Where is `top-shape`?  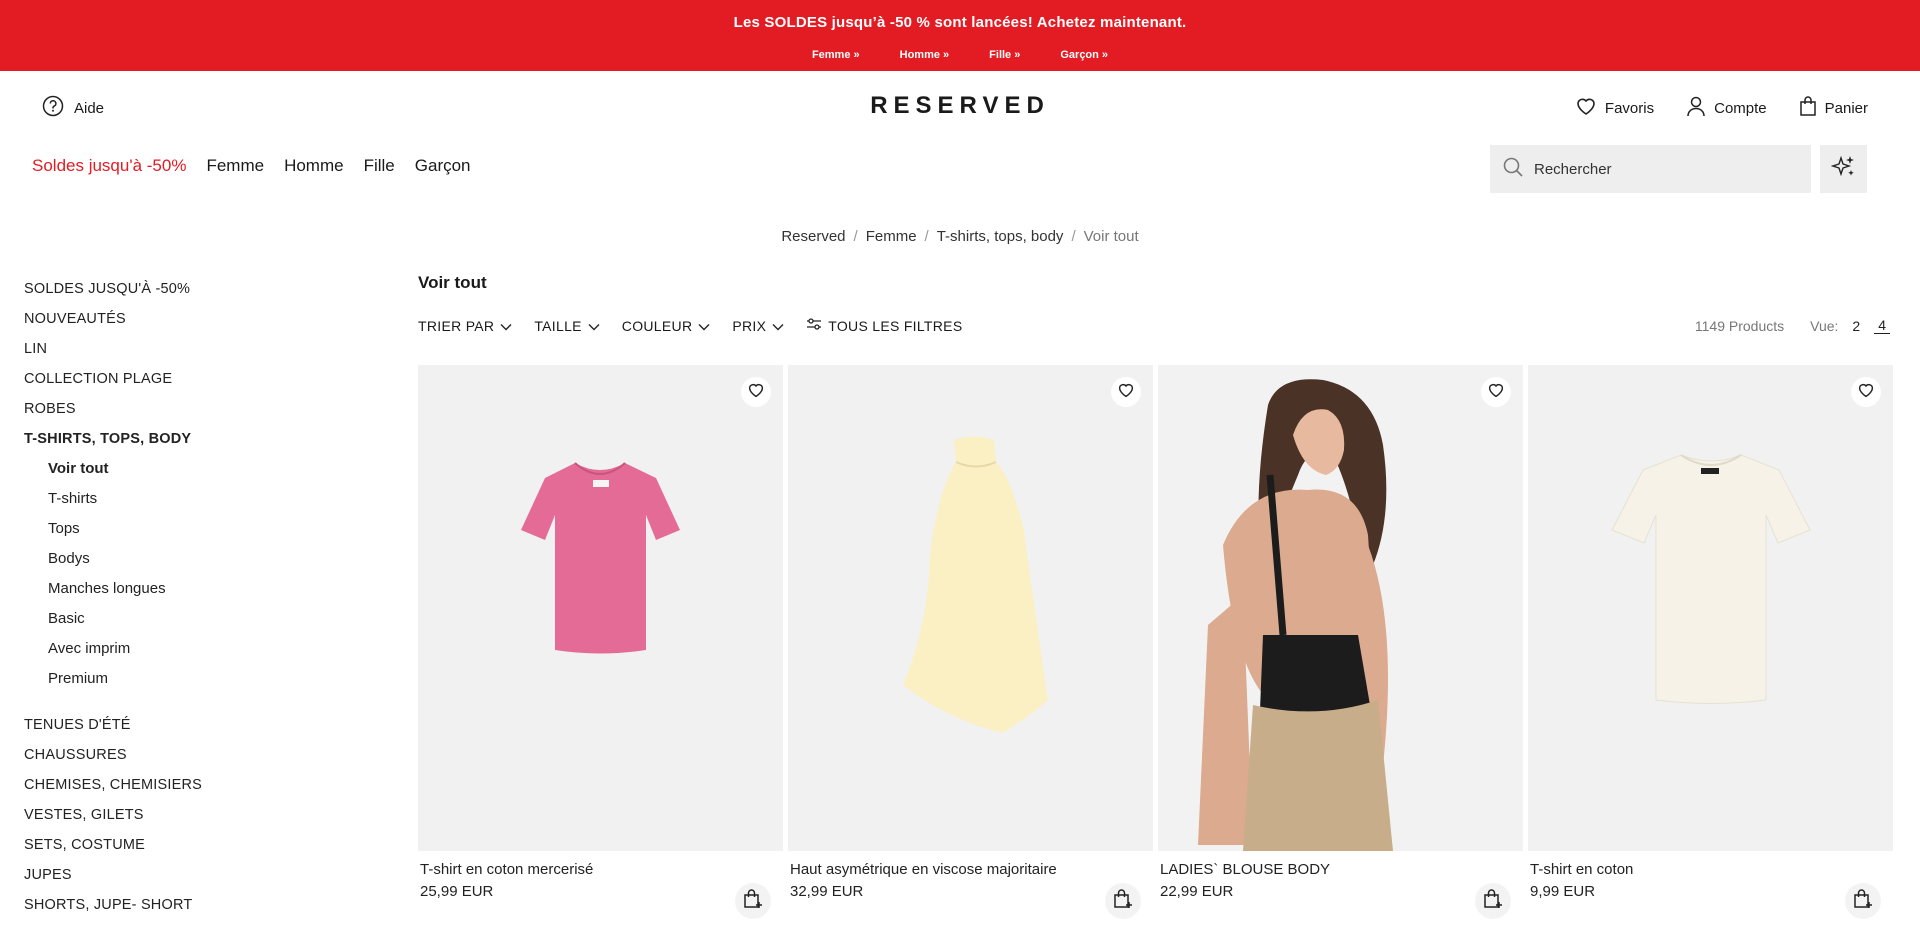 top-shape is located at coordinates (975, 584).